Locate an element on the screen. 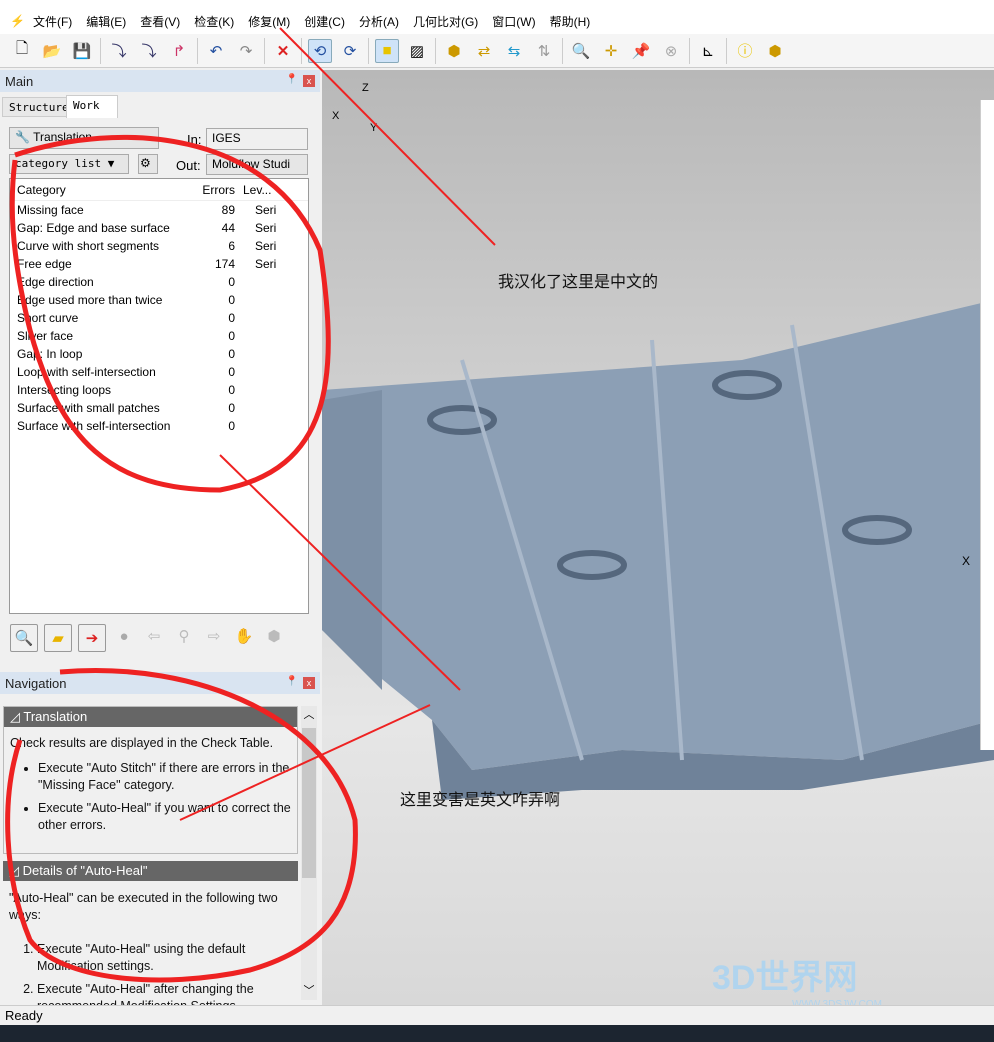 This screenshot has width=994, height=1042. tab-work: Work is located at coordinates (92, 106).